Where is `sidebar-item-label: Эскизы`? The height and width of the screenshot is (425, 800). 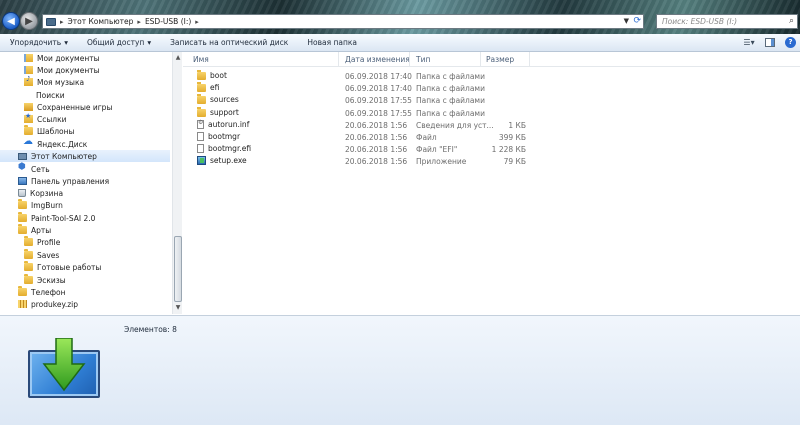
sidebar-item-label: Эскизы is located at coordinates (51, 280).